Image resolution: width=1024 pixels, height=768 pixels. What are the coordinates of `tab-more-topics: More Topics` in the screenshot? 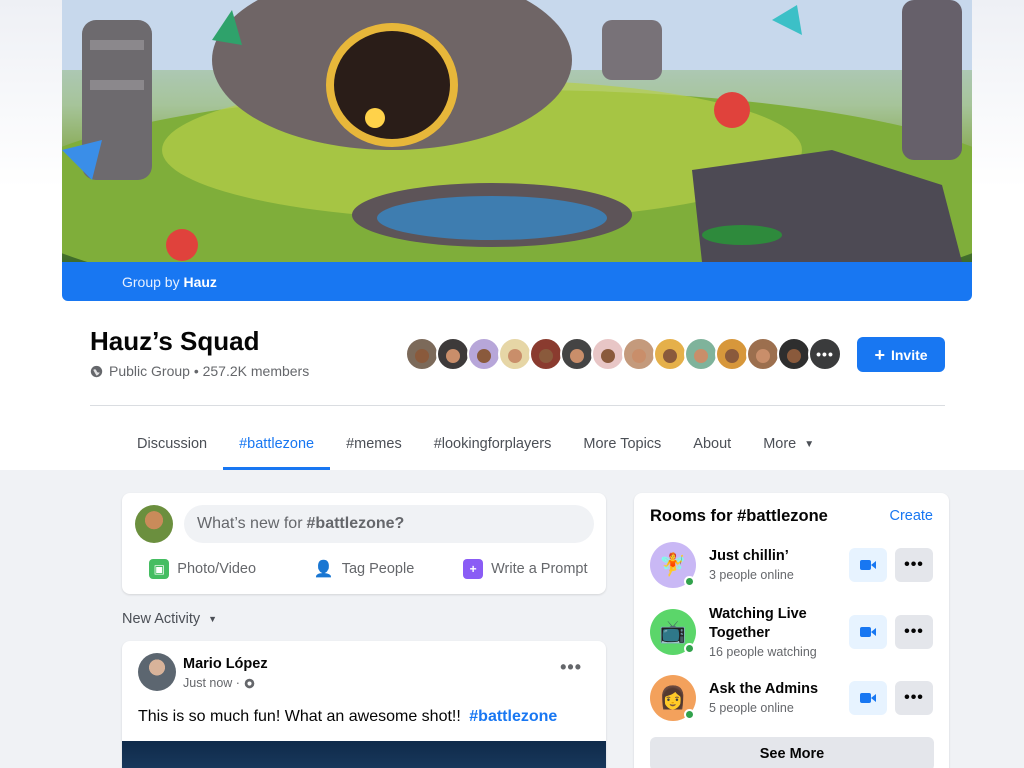 It's located at (622, 444).